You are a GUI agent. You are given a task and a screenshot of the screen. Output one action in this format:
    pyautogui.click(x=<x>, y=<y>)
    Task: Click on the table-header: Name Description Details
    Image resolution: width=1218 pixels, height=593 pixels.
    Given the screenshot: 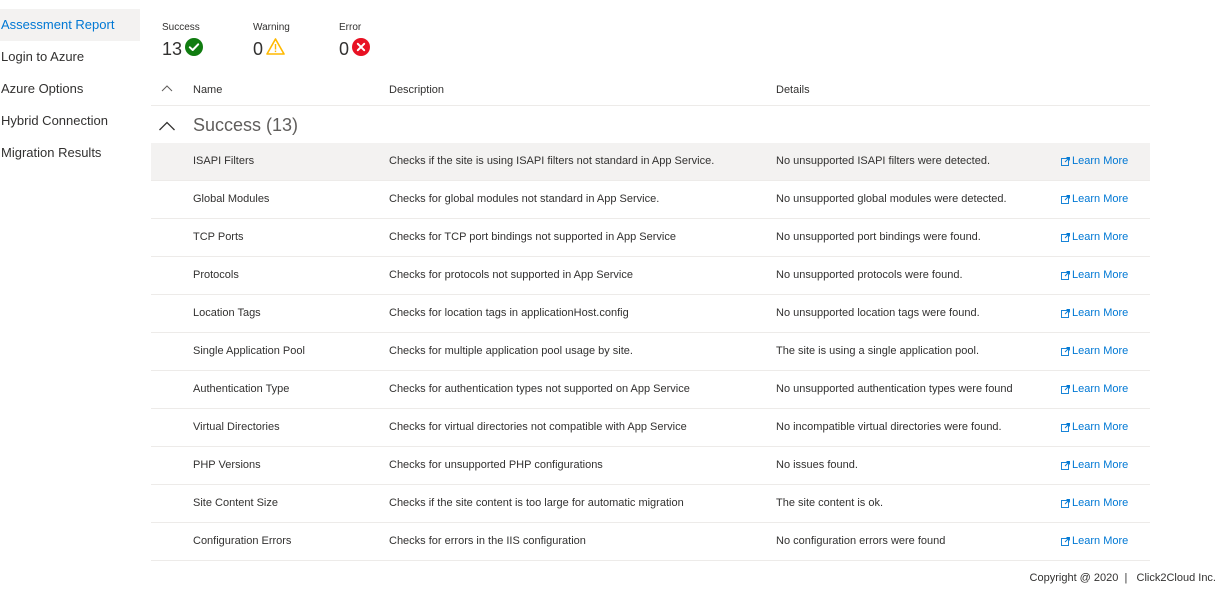 What is the action you would take?
    pyautogui.click(x=650, y=91)
    